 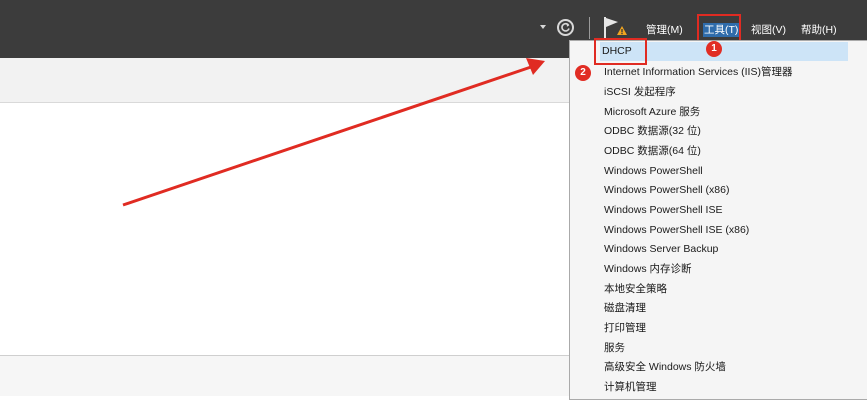 What do you see at coordinates (719, 28) in the screenshot?
I see `tools-menu-highlight-box` at bounding box center [719, 28].